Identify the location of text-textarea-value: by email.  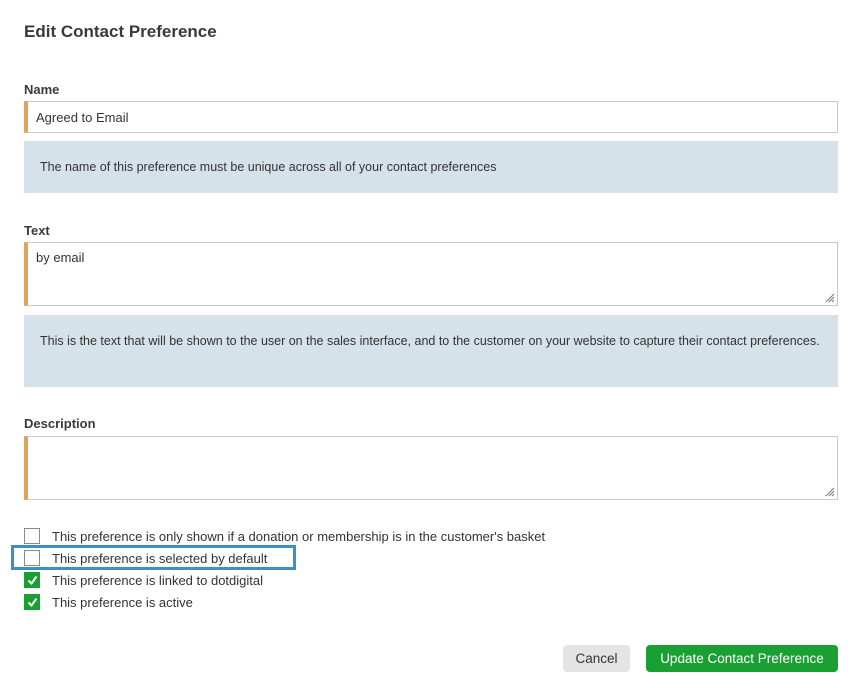
(60, 257).